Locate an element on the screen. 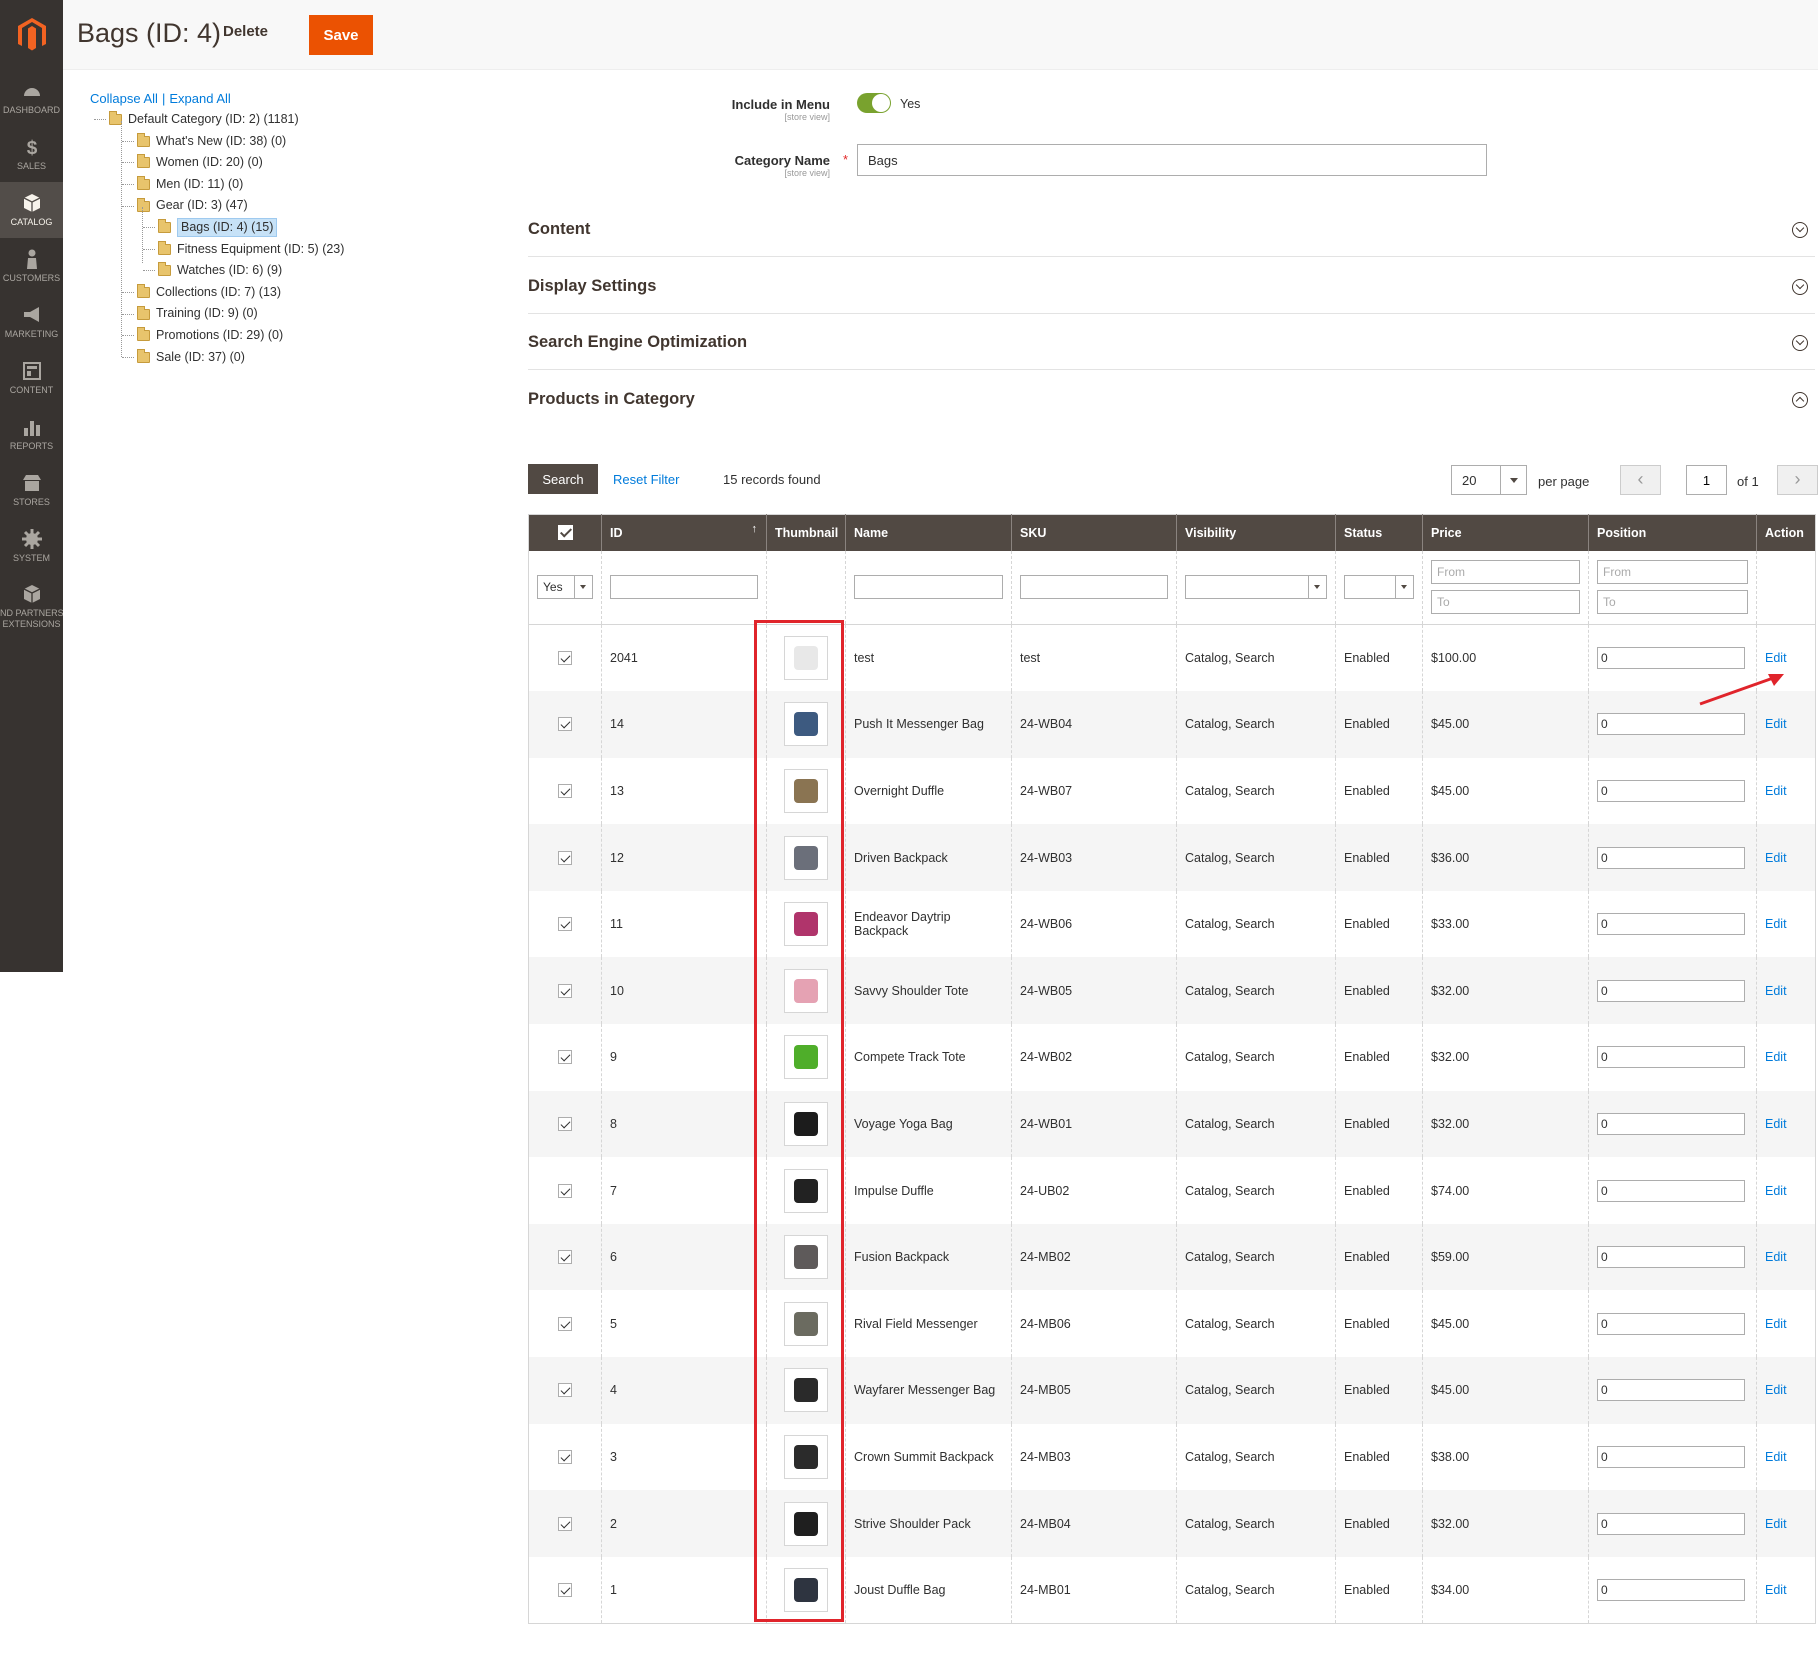 The width and height of the screenshot is (1818, 1656). filter-visibility-select is located at coordinates (1256, 587).